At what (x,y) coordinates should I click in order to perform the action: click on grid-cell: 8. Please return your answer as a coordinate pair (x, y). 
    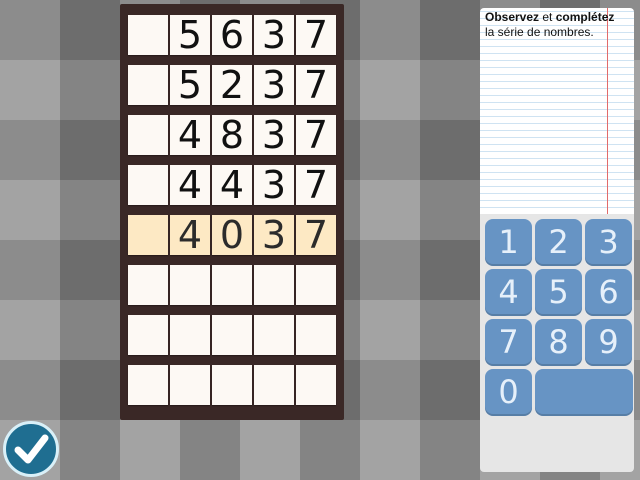
    Looking at the image, I should click on (232, 135).